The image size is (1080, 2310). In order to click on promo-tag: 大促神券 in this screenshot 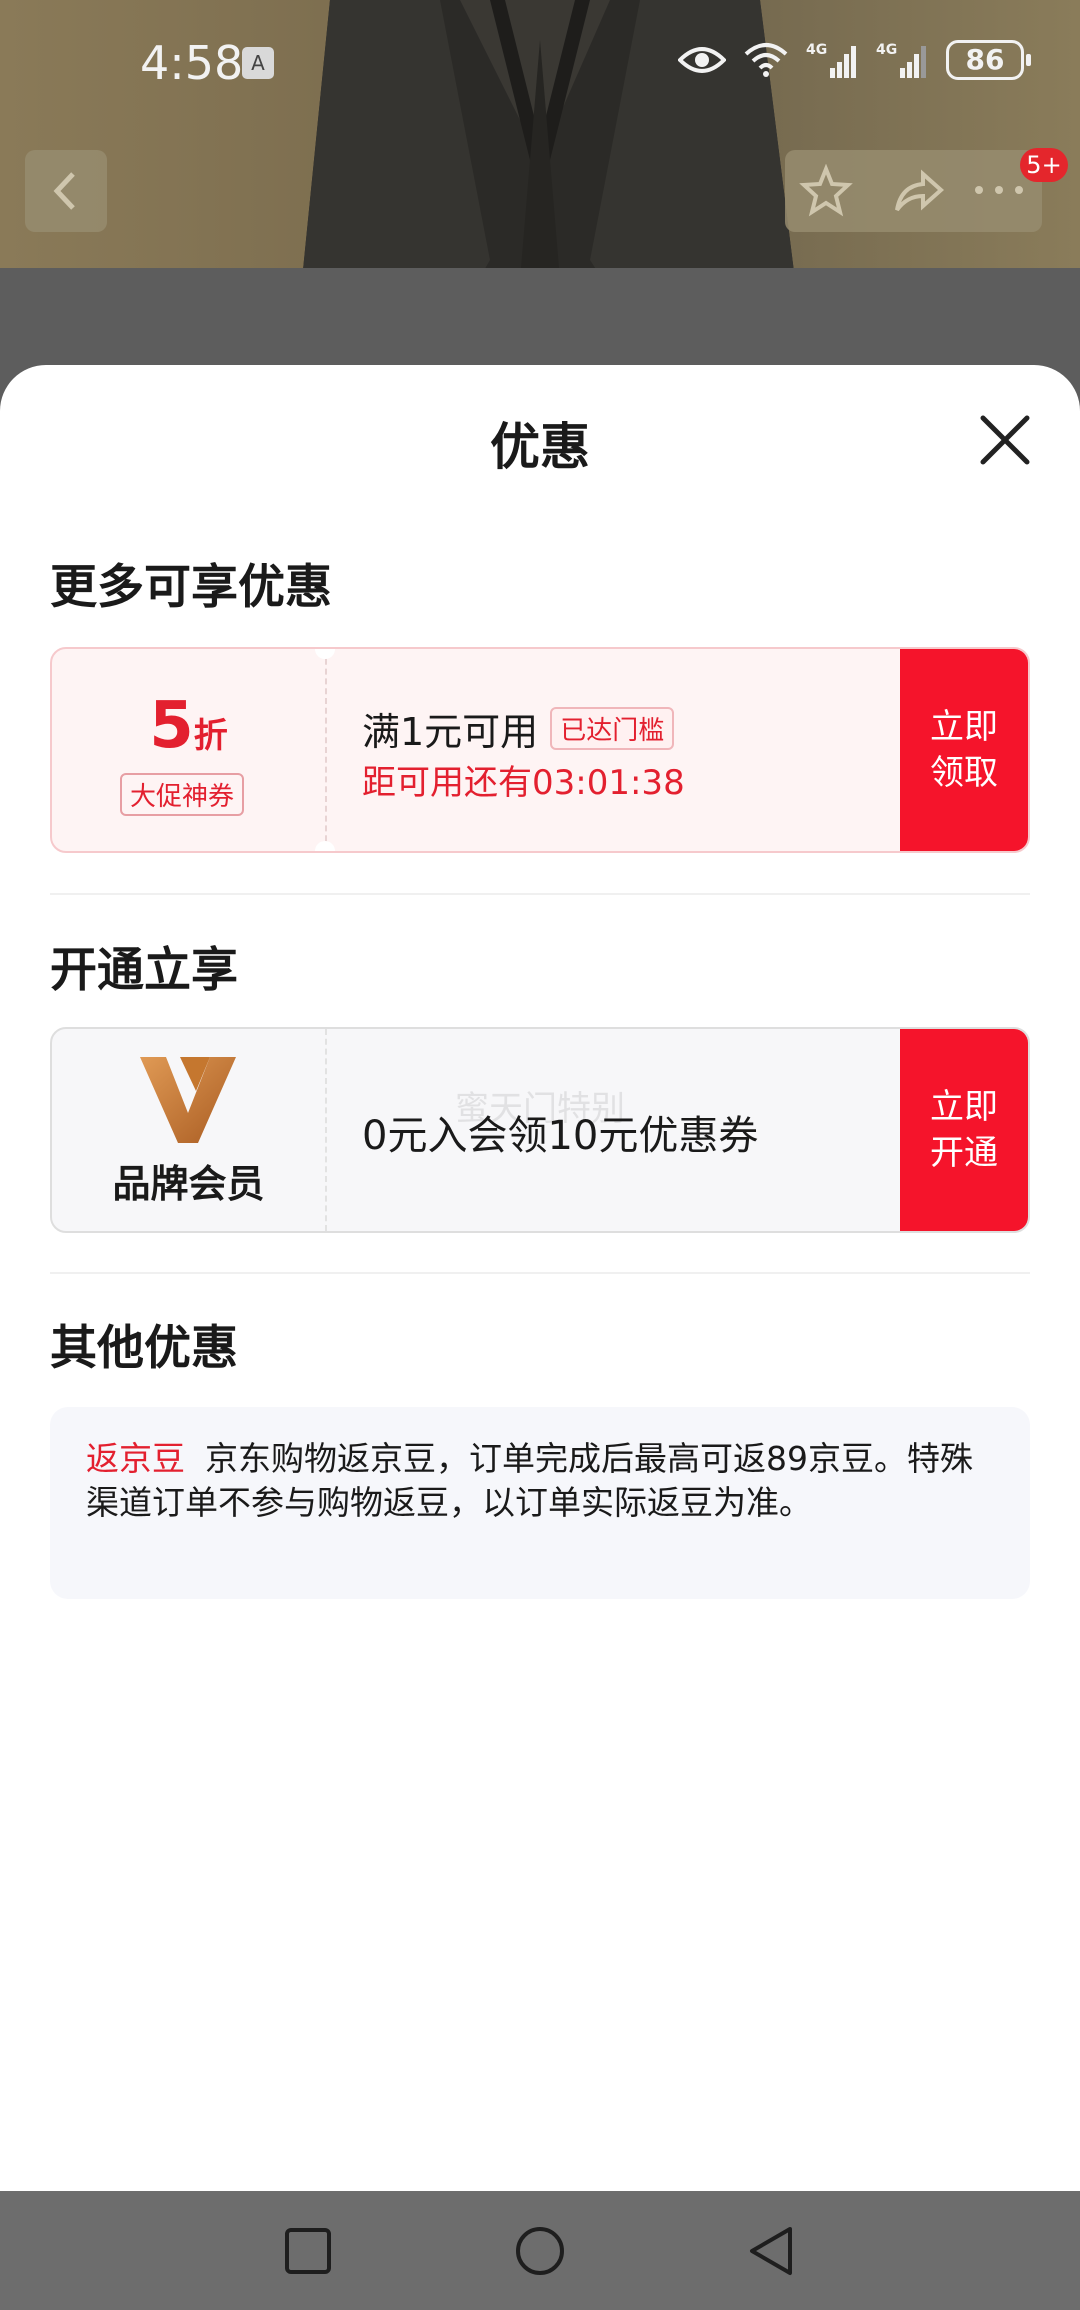, I will do `click(182, 794)`.